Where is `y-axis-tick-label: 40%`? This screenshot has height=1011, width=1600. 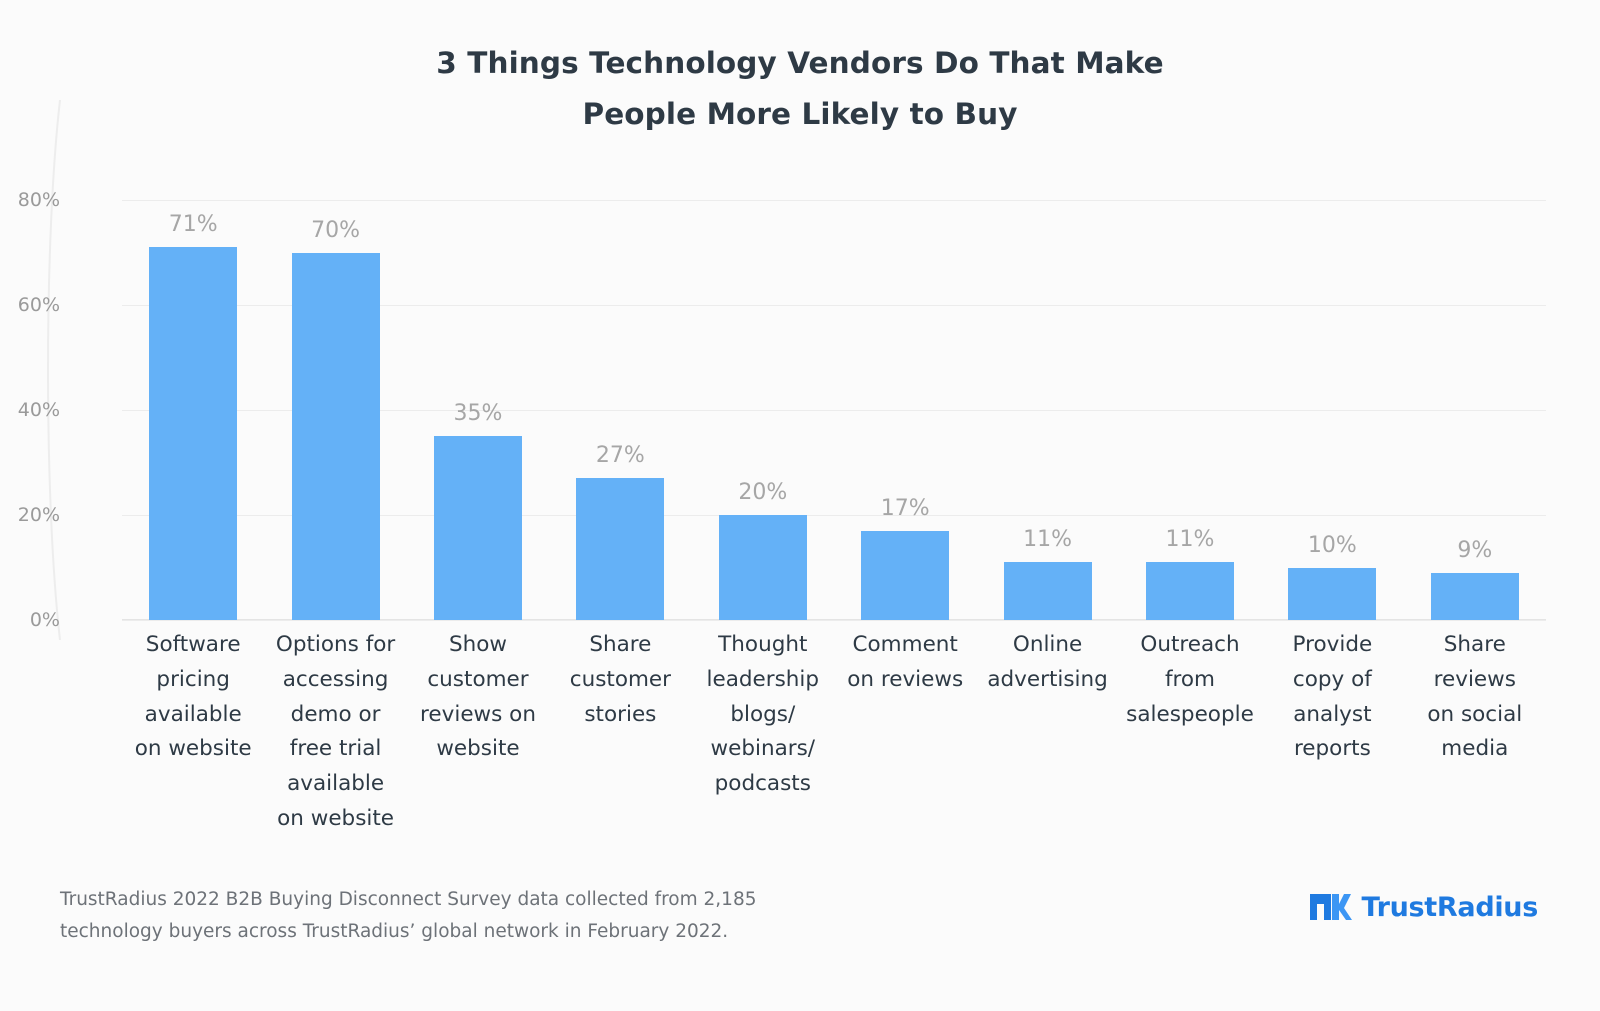
y-axis-tick-label: 40% is located at coordinates (38, 410).